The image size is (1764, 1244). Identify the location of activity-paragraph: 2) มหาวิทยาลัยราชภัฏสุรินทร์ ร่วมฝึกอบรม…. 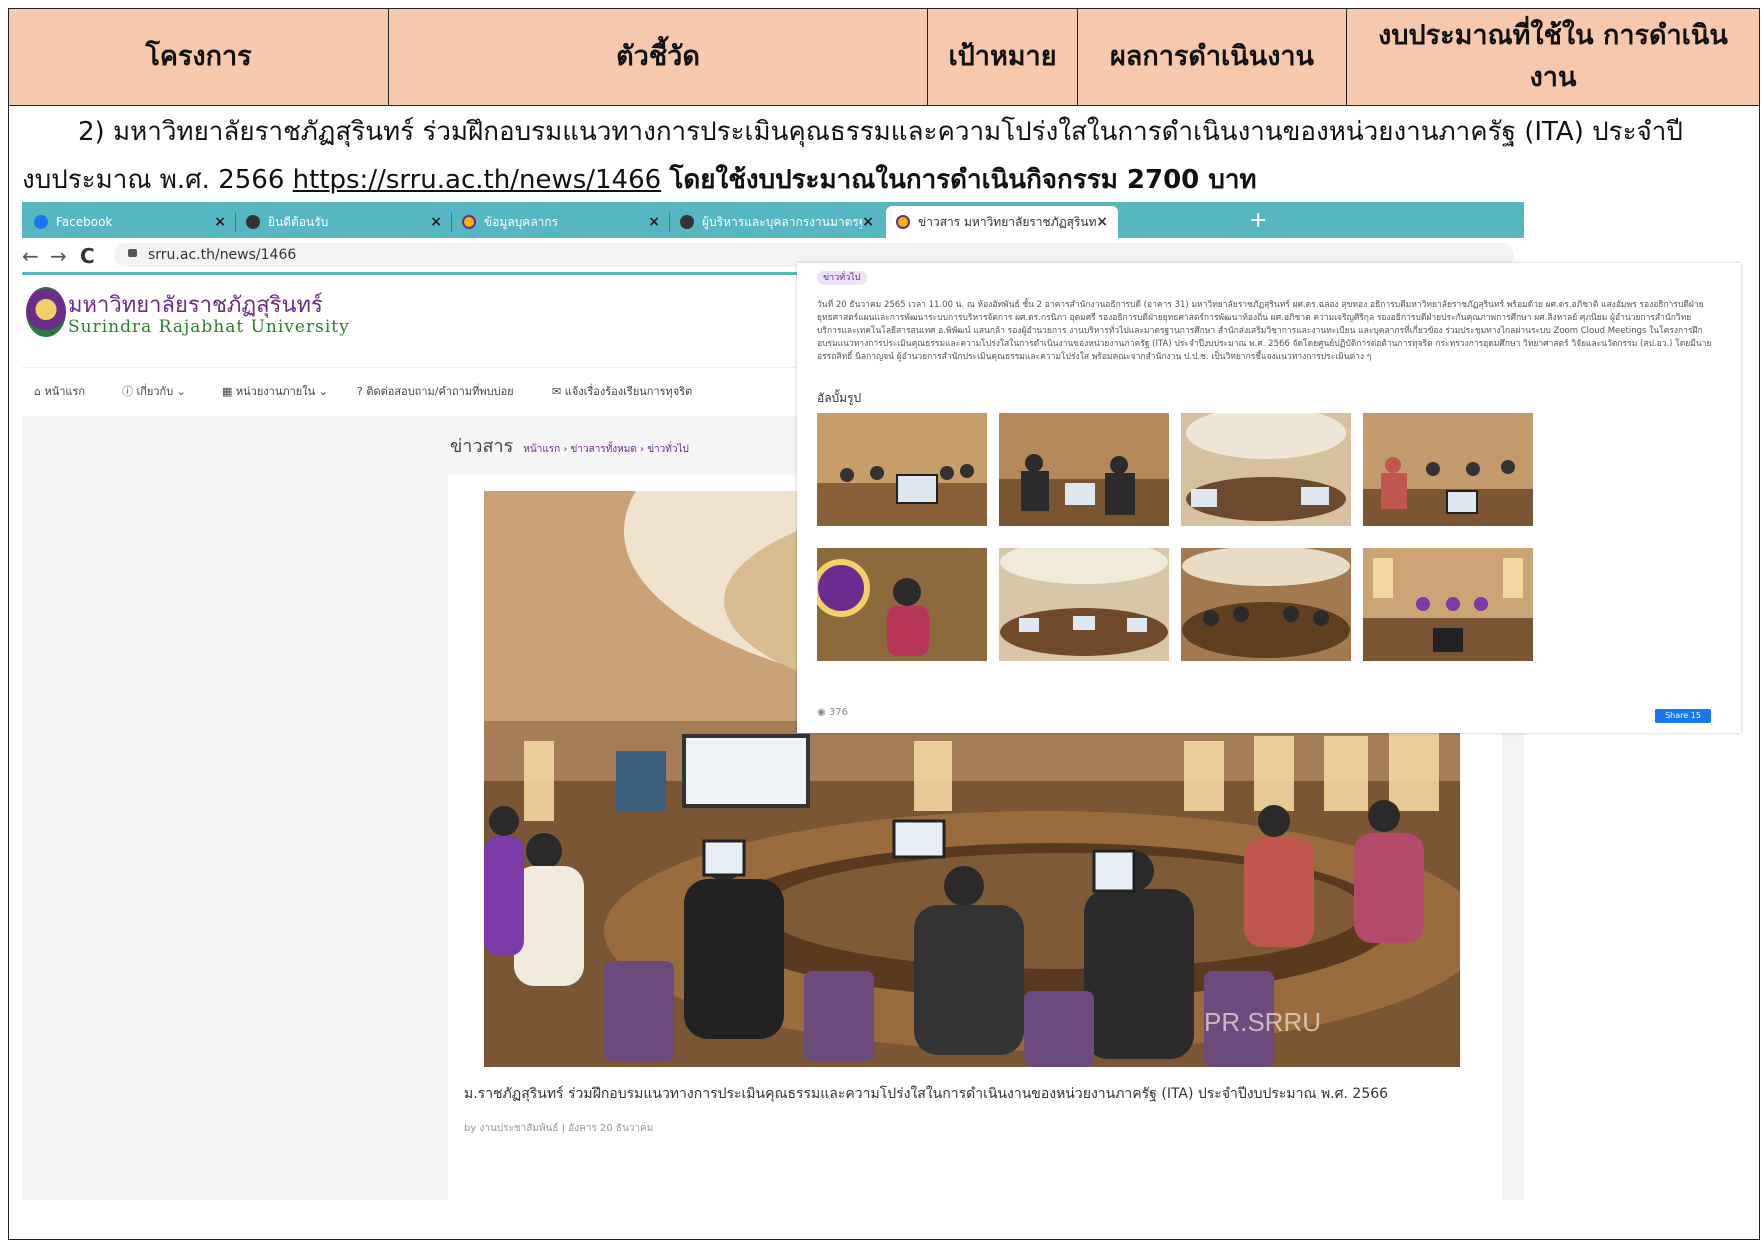
(882, 156).